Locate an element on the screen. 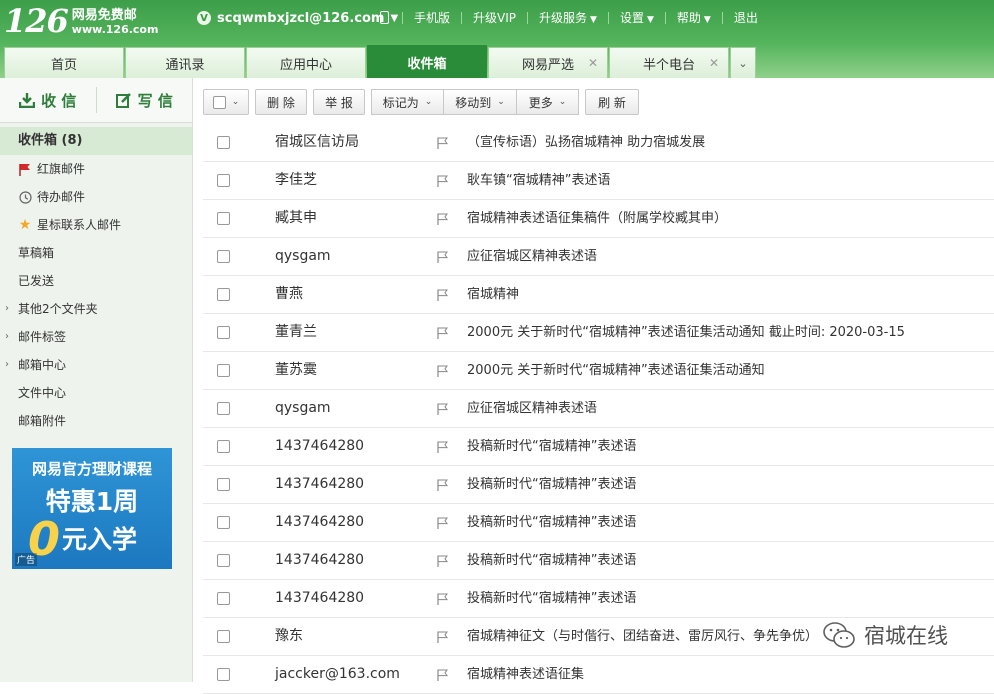  account-menu: V scqwmbxjzcl@126.com ▼ is located at coordinates (297, 18).